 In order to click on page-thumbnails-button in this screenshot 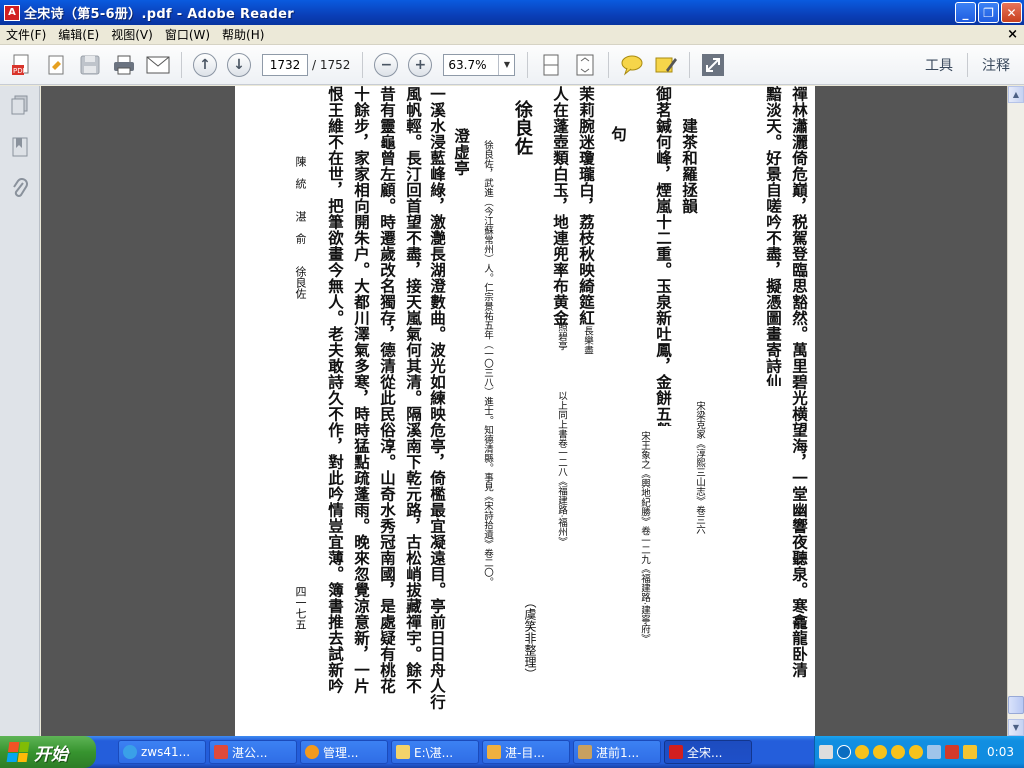, I will do `click(20, 105)`.